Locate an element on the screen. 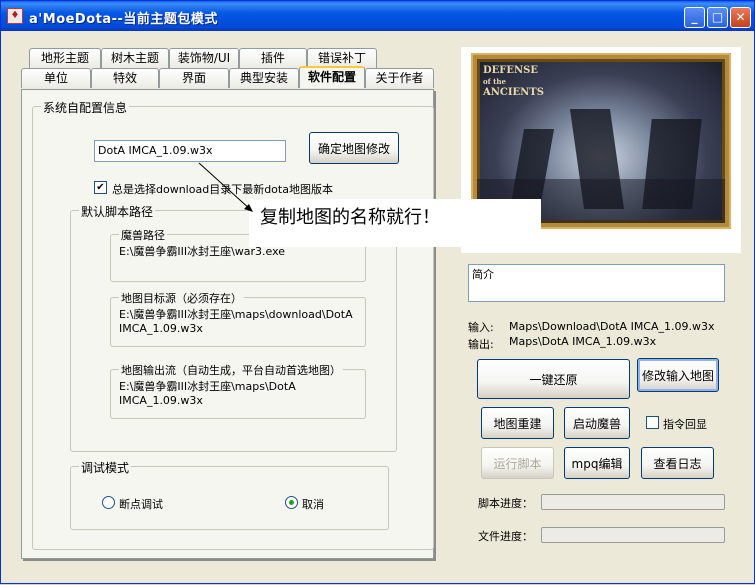 This screenshot has height=585, width=755. input-label: 输入: is located at coordinates (481, 327).